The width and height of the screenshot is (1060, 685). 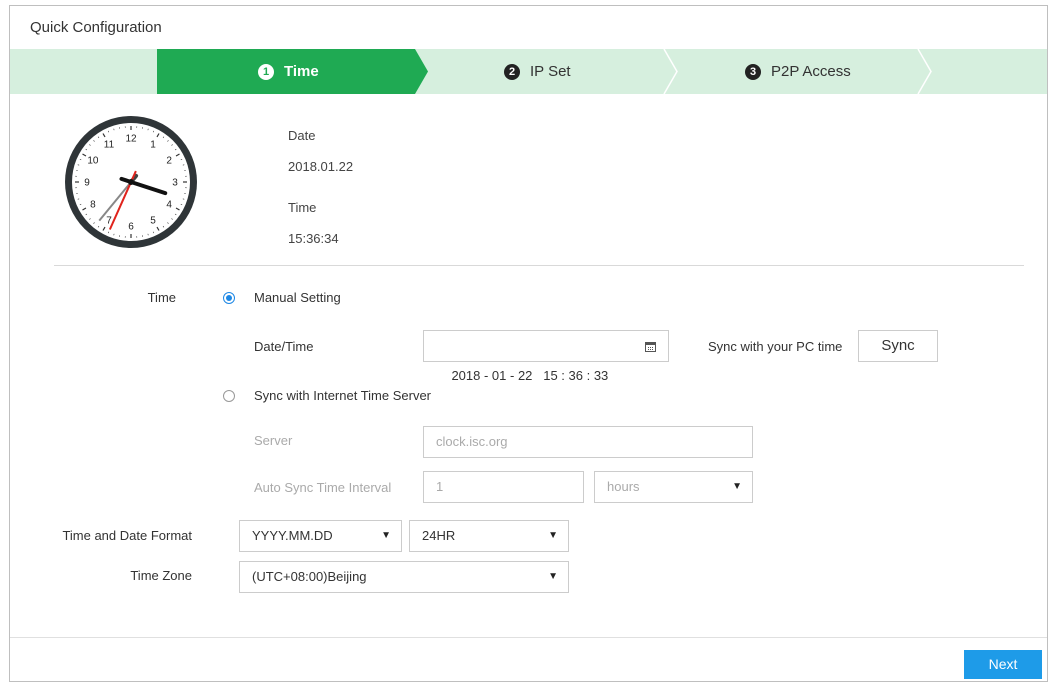 What do you see at coordinates (175, 183) in the screenshot?
I see `clock-number: 3` at bounding box center [175, 183].